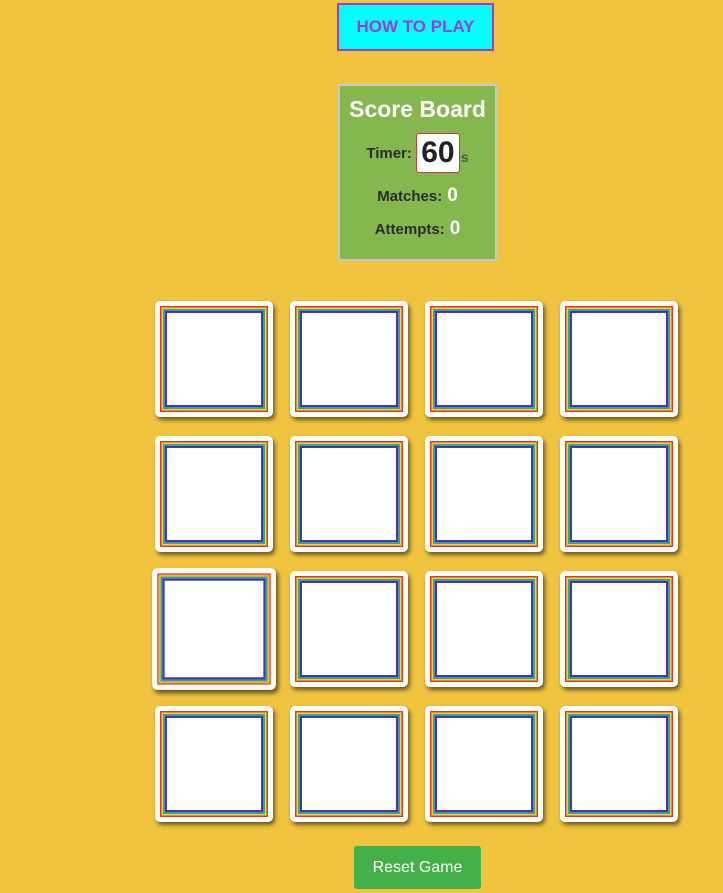  What do you see at coordinates (437, 153) in the screenshot?
I see `timer-value: 60` at bounding box center [437, 153].